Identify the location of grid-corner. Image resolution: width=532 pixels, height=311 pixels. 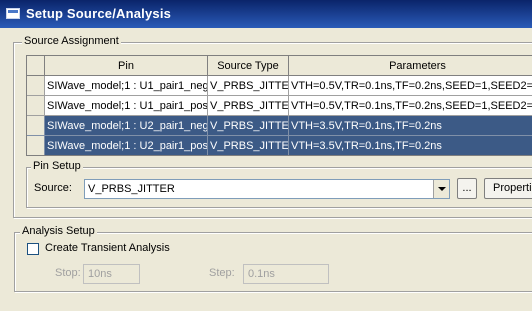
(36, 66).